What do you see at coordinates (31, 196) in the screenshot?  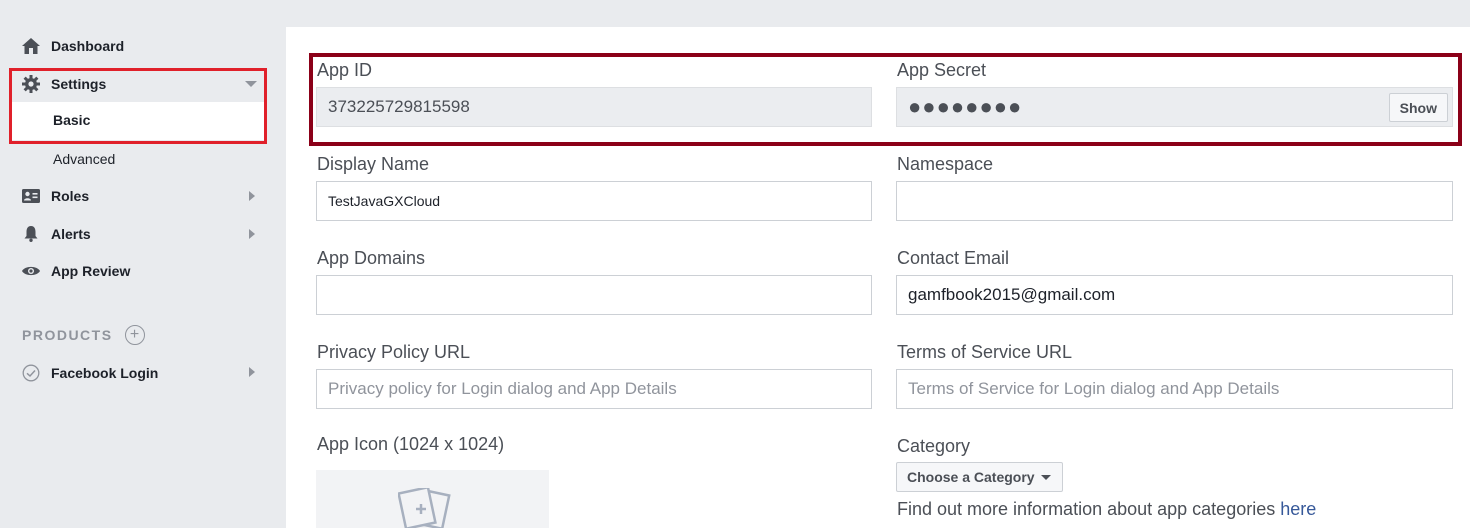 I see `roles-card-icon` at bounding box center [31, 196].